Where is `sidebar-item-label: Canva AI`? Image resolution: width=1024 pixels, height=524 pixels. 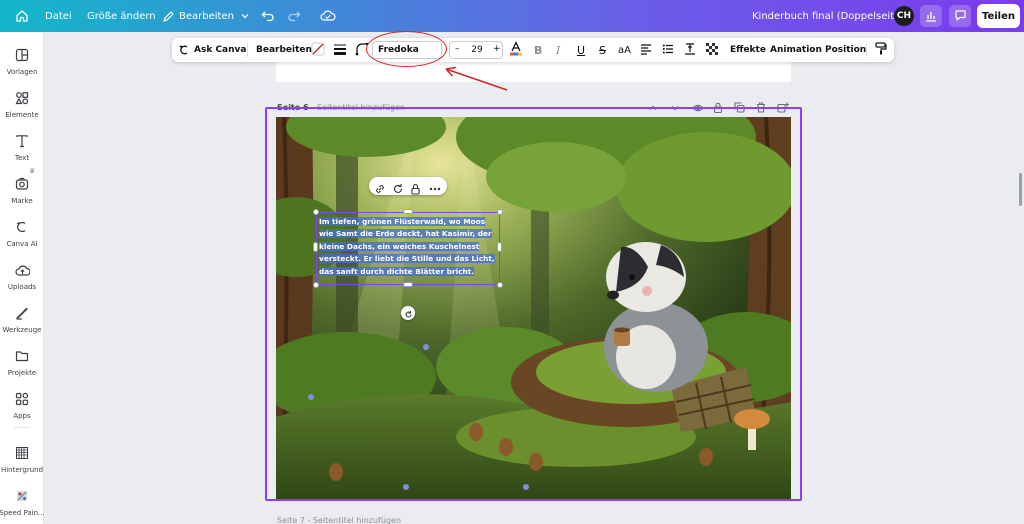 sidebar-item-label: Canva AI is located at coordinates (22, 244).